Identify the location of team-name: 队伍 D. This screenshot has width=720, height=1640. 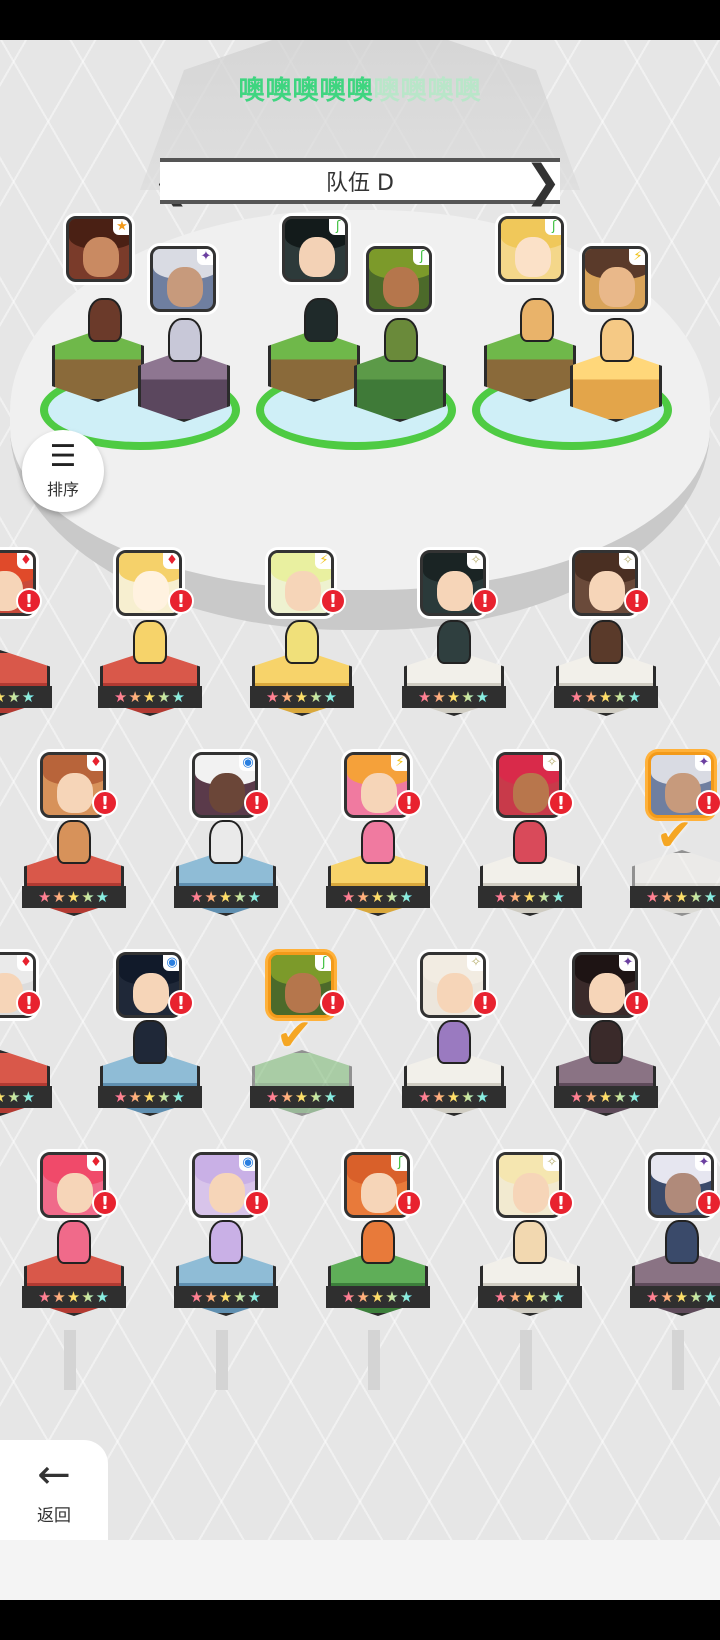
(360, 183).